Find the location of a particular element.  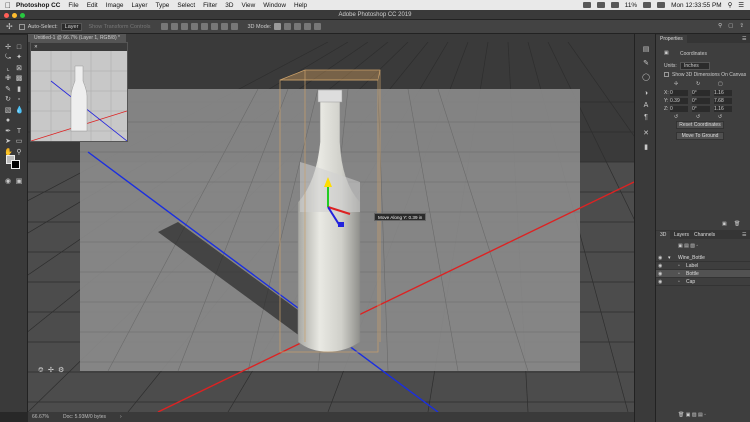

workspace-icon: ▢ is located at coordinates (730, 26).